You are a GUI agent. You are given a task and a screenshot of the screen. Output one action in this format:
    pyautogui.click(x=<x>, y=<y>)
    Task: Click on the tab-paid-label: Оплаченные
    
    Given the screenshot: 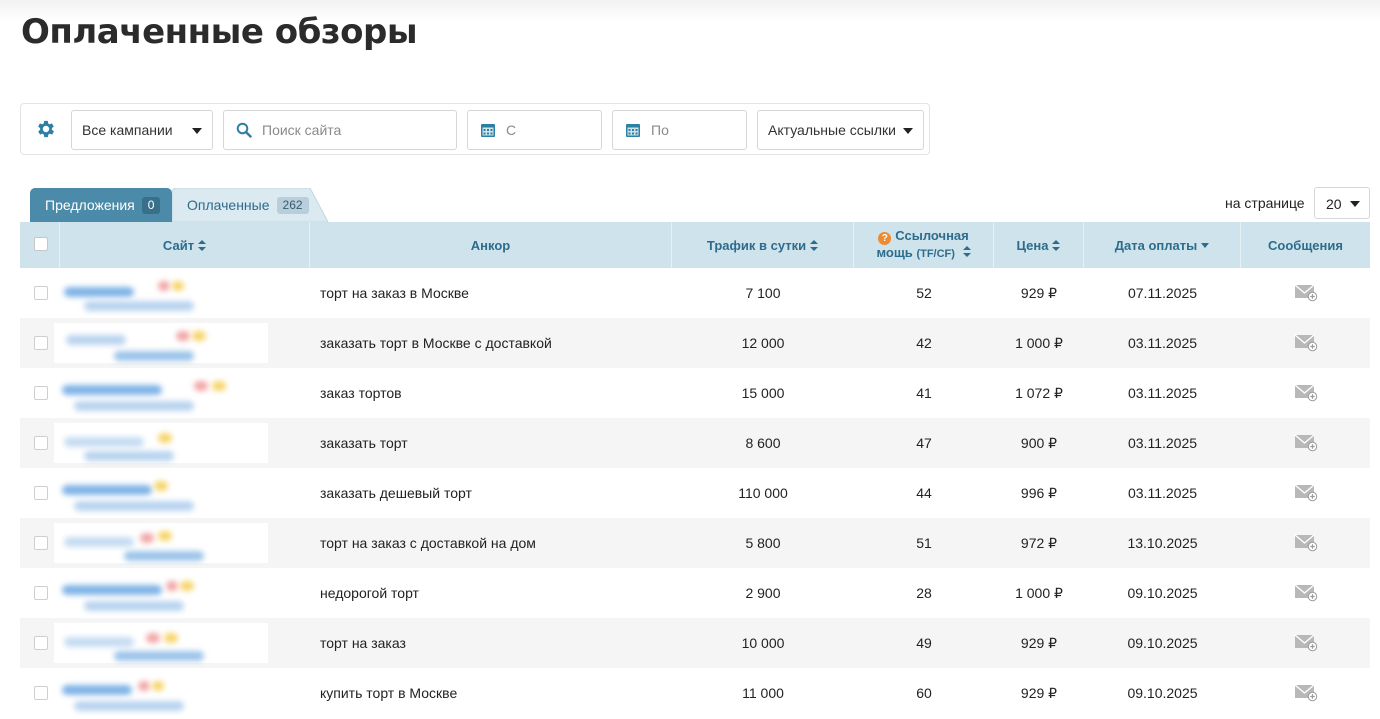 What is the action you would take?
    pyautogui.click(x=228, y=205)
    